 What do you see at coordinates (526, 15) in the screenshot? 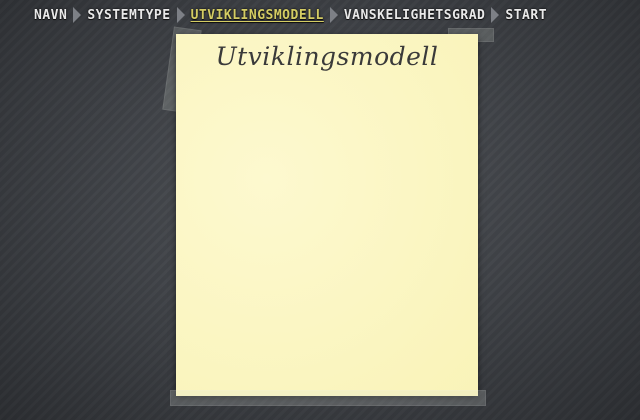
I see `breadcrumb-item-start: START` at bounding box center [526, 15].